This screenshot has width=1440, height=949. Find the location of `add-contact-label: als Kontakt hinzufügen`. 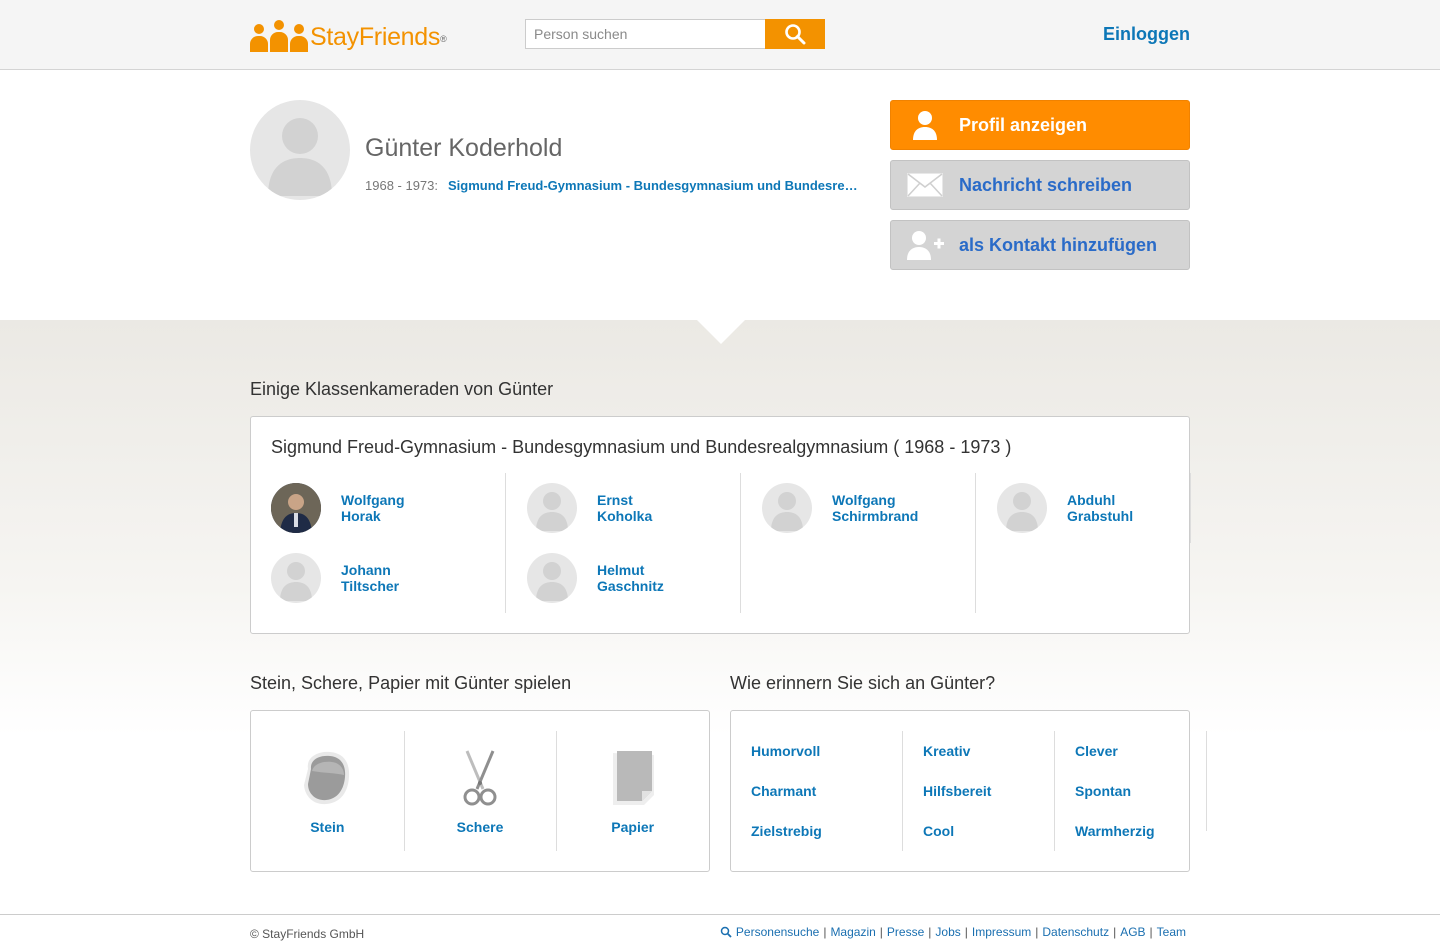

add-contact-label: als Kontakt hinzufügen is located at coordinates (1058, 244).